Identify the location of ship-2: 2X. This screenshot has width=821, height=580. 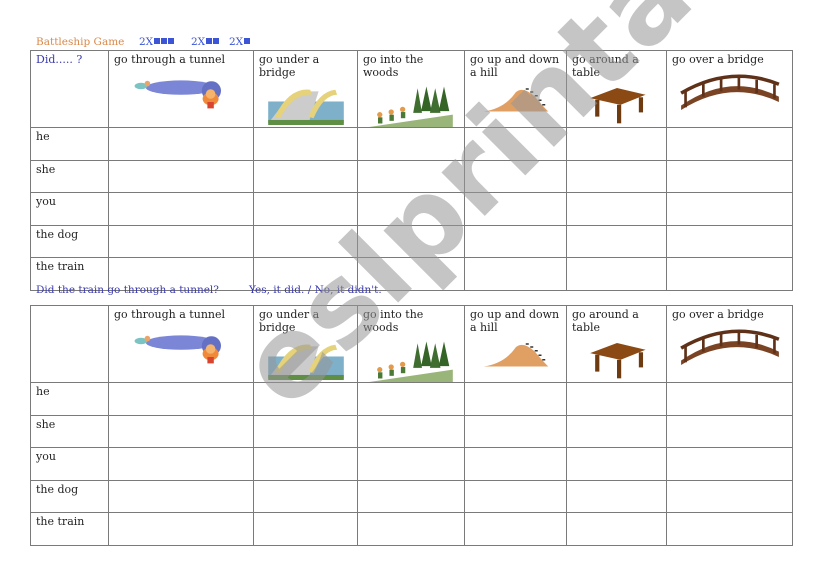
(205, 42).